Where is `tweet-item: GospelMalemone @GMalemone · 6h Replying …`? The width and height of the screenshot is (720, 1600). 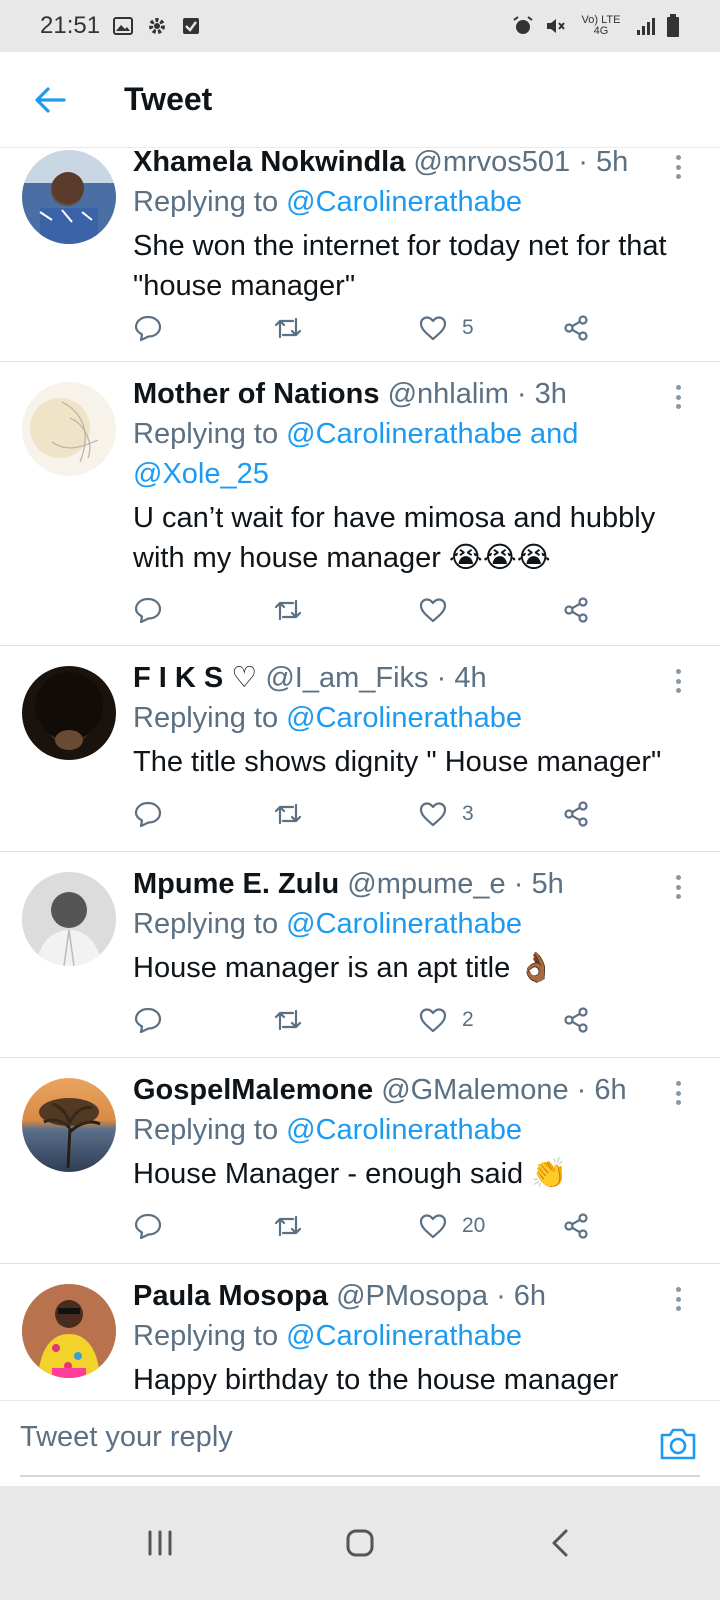 tweet-item: GospelMalemone @GMalemone · 6h Replying … is located at coordinates (360, 1161).